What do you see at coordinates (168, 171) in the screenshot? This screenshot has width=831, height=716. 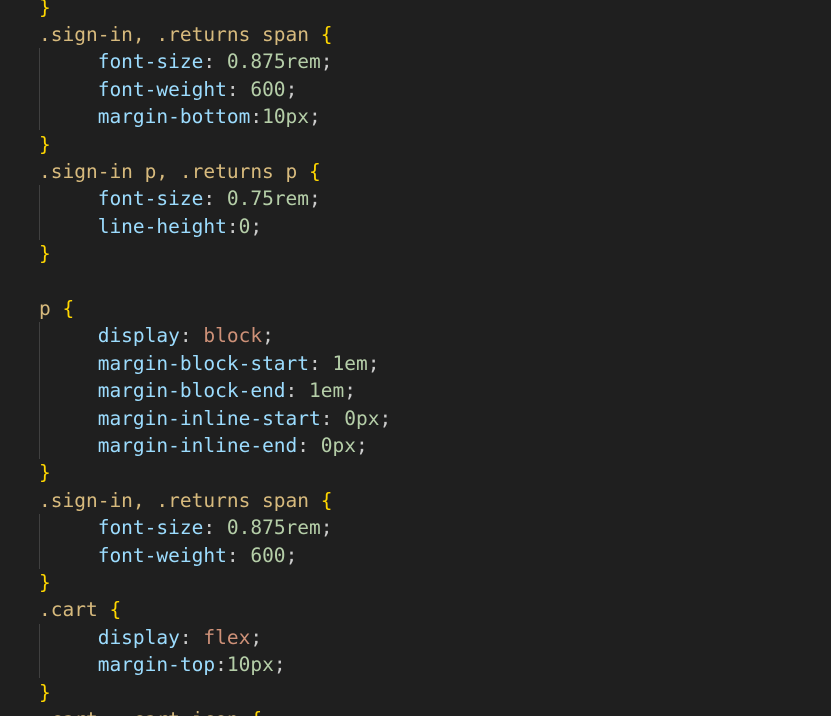 I see `css-selector: .sign-in p, .returns p` at bounding box center [168, 171].